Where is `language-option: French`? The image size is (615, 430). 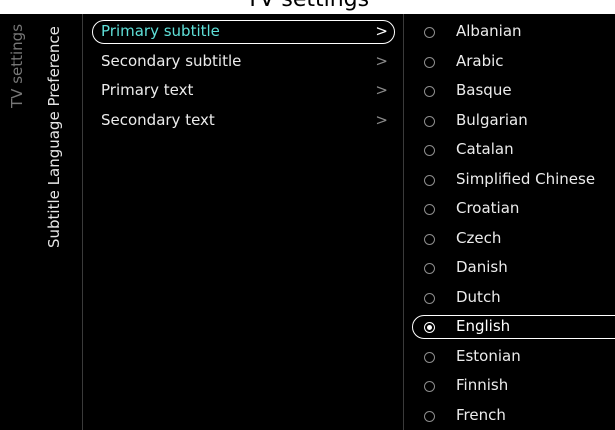
language-option: French is located at coordinates (513, 416).